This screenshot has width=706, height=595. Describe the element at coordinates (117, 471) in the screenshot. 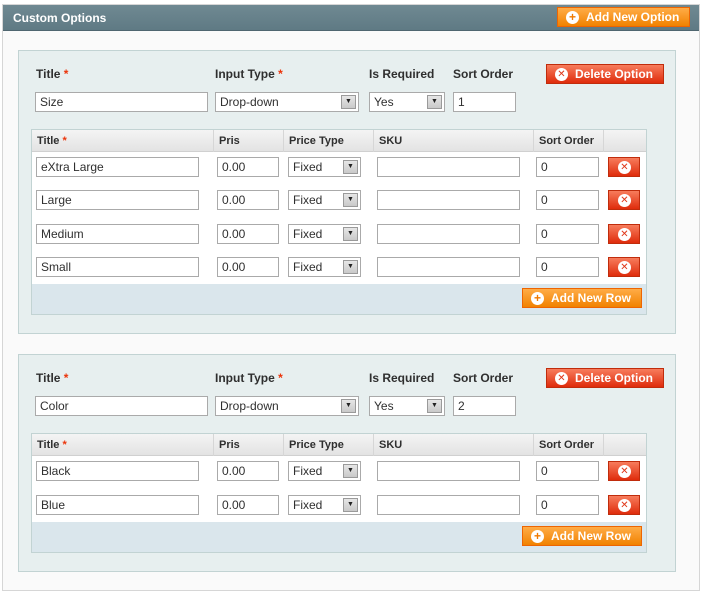

I see `row-title-input: Black` at that location.